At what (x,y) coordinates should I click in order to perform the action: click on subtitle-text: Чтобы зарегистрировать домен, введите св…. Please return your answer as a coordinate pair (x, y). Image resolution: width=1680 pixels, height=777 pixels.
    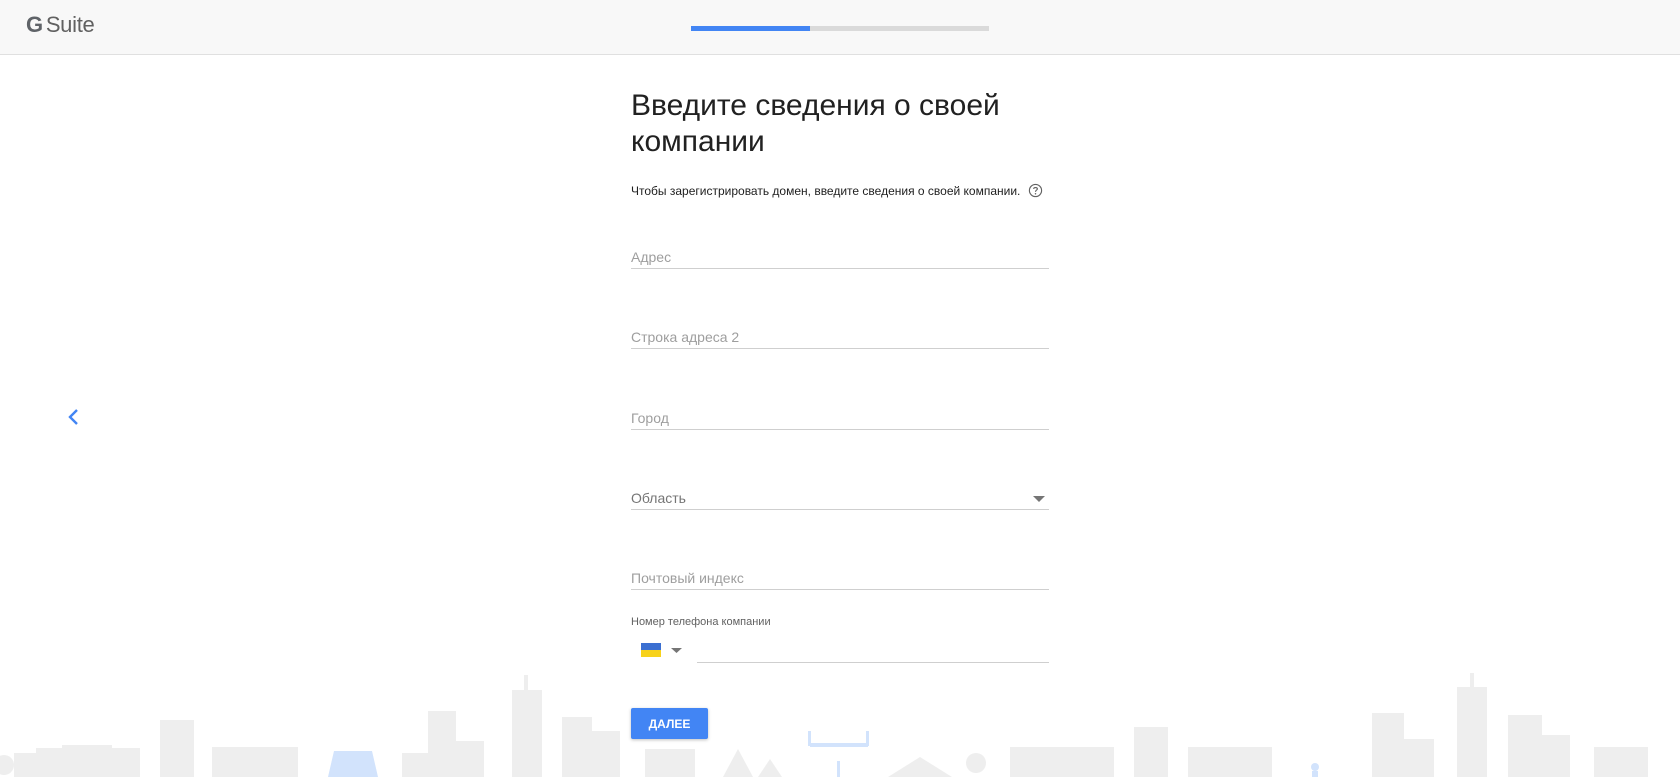
    Looking at the image, I should click on (826, 191).